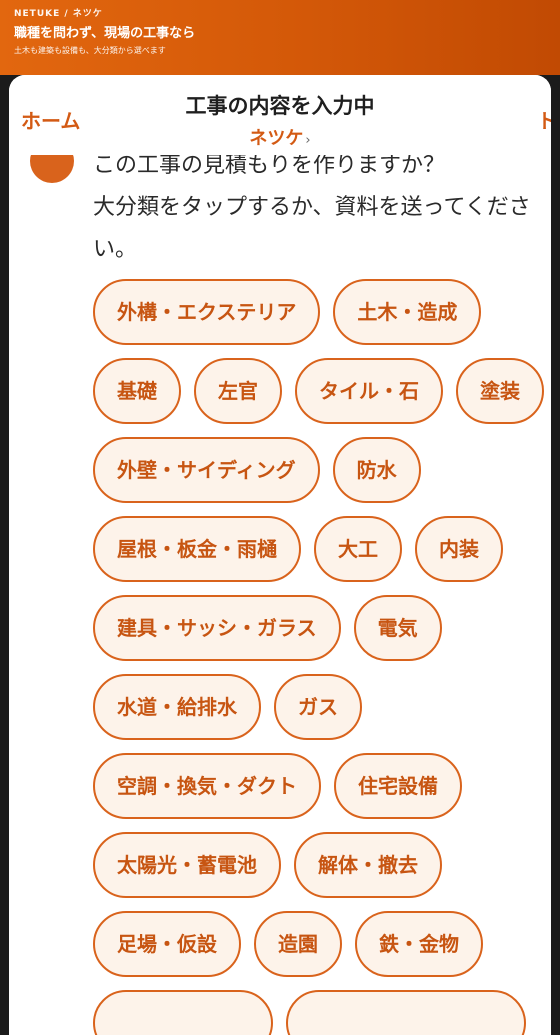 This screenshot has height=1035, width=560. Describe the element at coordinates (137, 391) in the screenshot. I see `category-chip: 基礎` at that location.